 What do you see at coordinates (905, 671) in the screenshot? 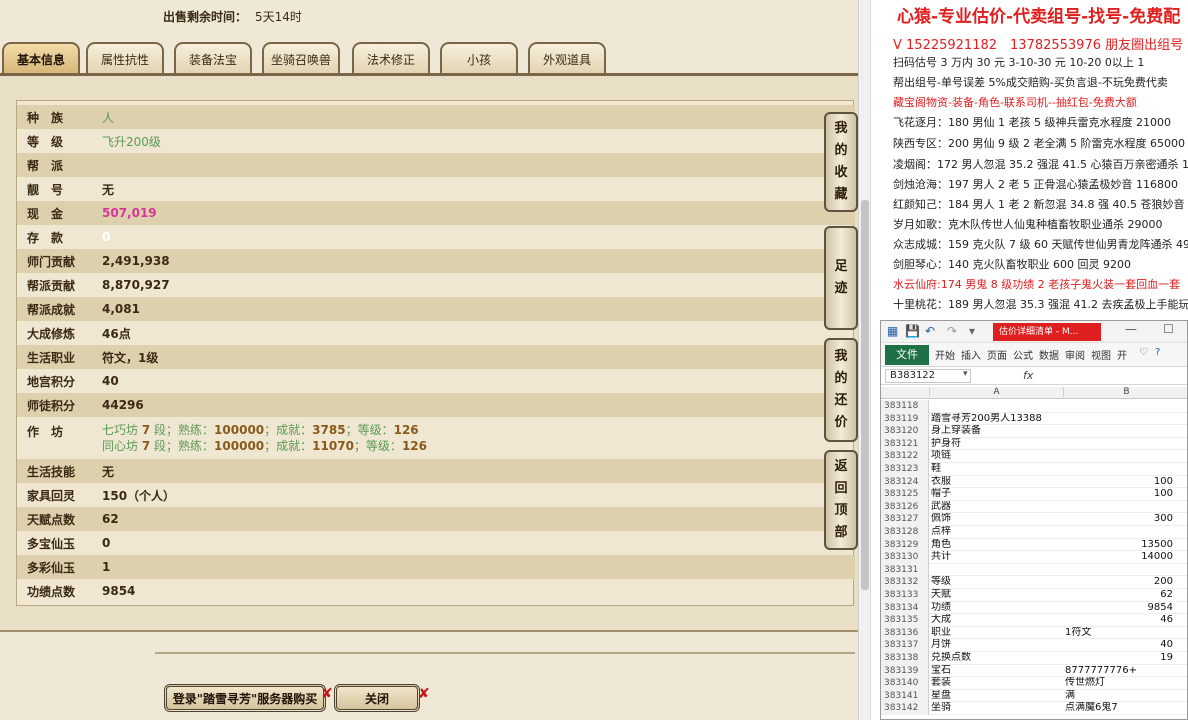
I see `row-number: 383139` at bounding box center [905, 671].